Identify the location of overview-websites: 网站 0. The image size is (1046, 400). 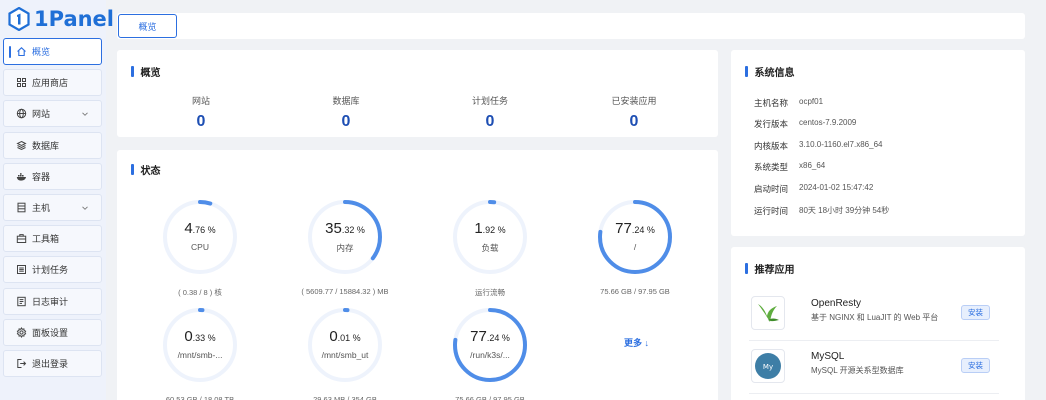
(201, 112).